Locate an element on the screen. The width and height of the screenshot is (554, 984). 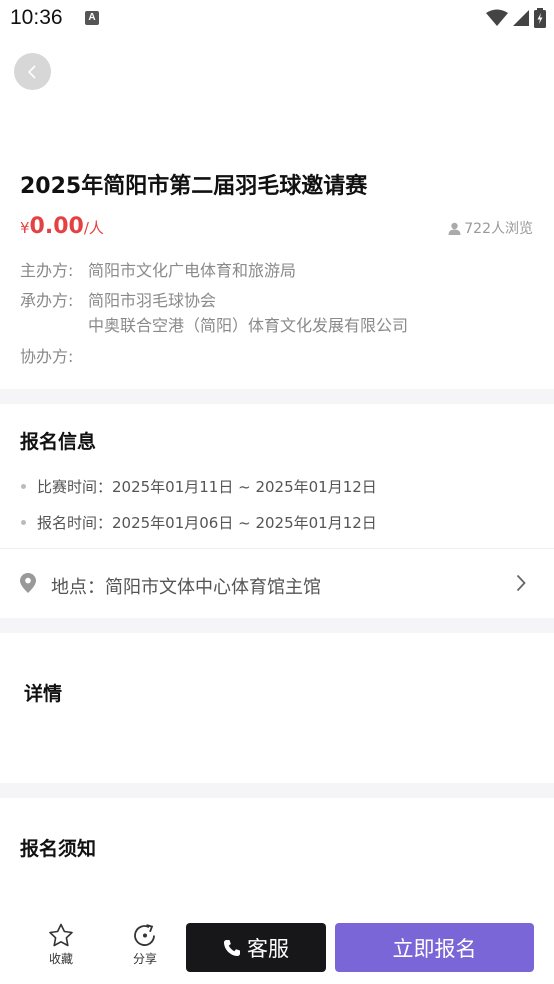
customer-service-button: 客服 is located at coordinates (256, 947).